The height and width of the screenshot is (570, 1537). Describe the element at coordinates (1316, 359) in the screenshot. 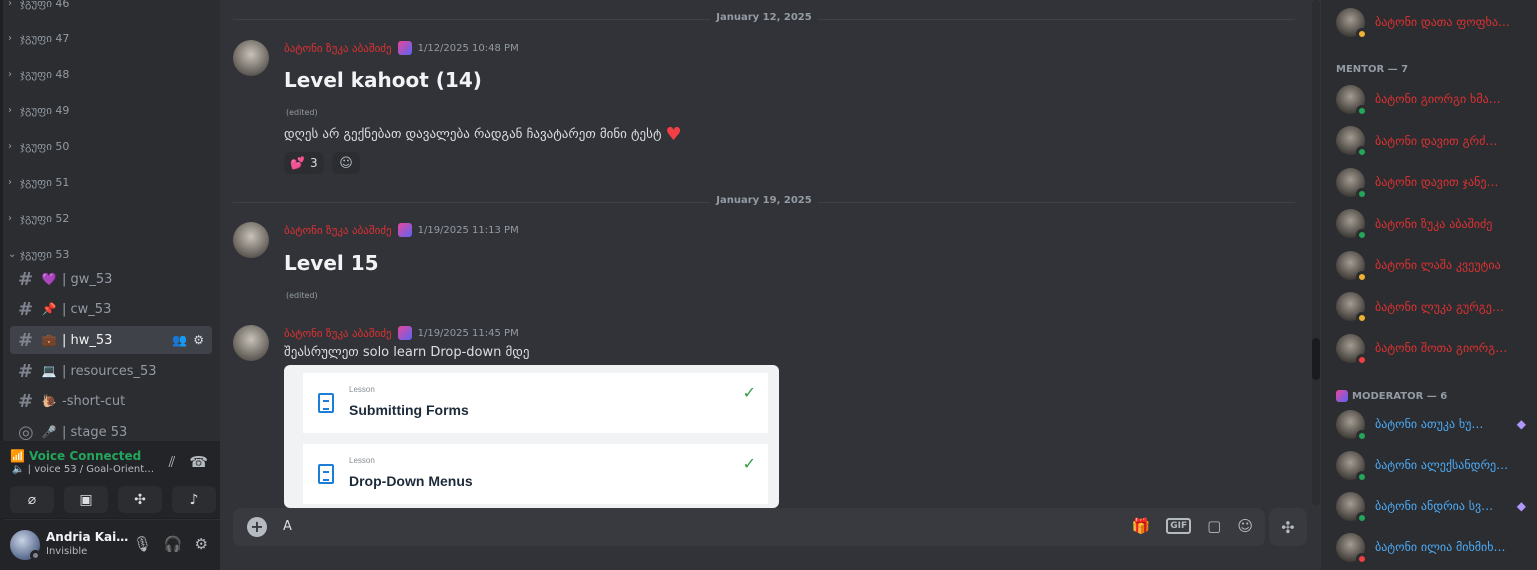

I see `scrollbar-thumb` at that location.